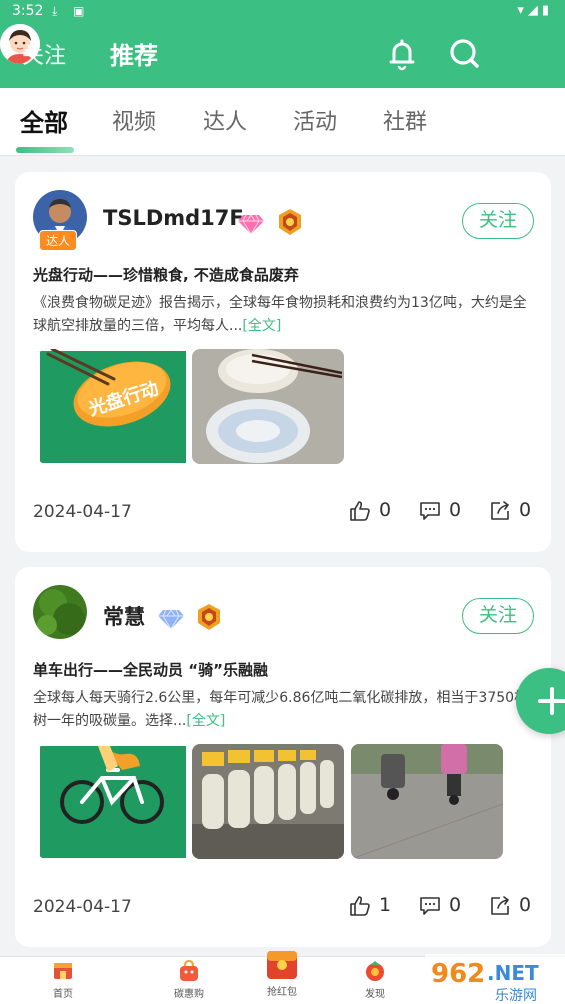  Describe the element at coordinates (282, 56) in the screenshot. I see `top-bar: 关注 推荐` at that location.